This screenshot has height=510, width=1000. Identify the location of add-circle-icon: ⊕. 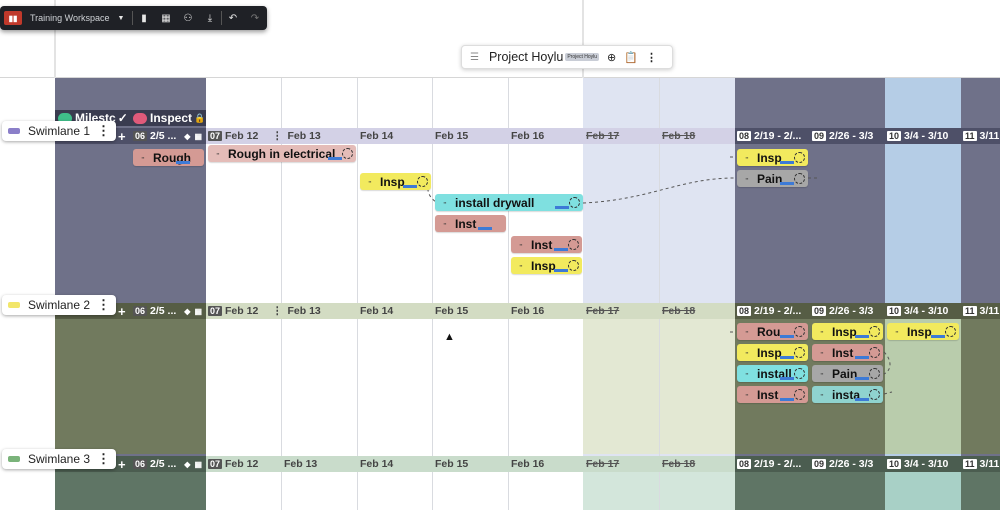
(611, 57).